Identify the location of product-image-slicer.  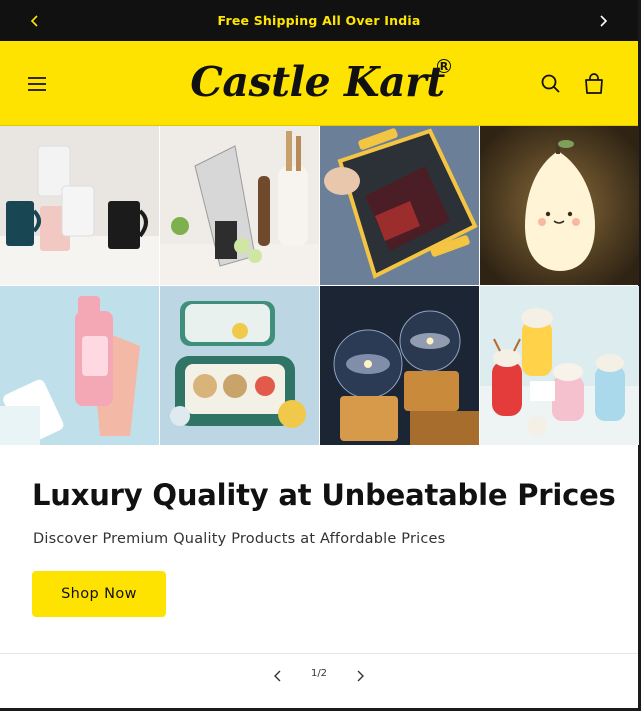
(239, 205).